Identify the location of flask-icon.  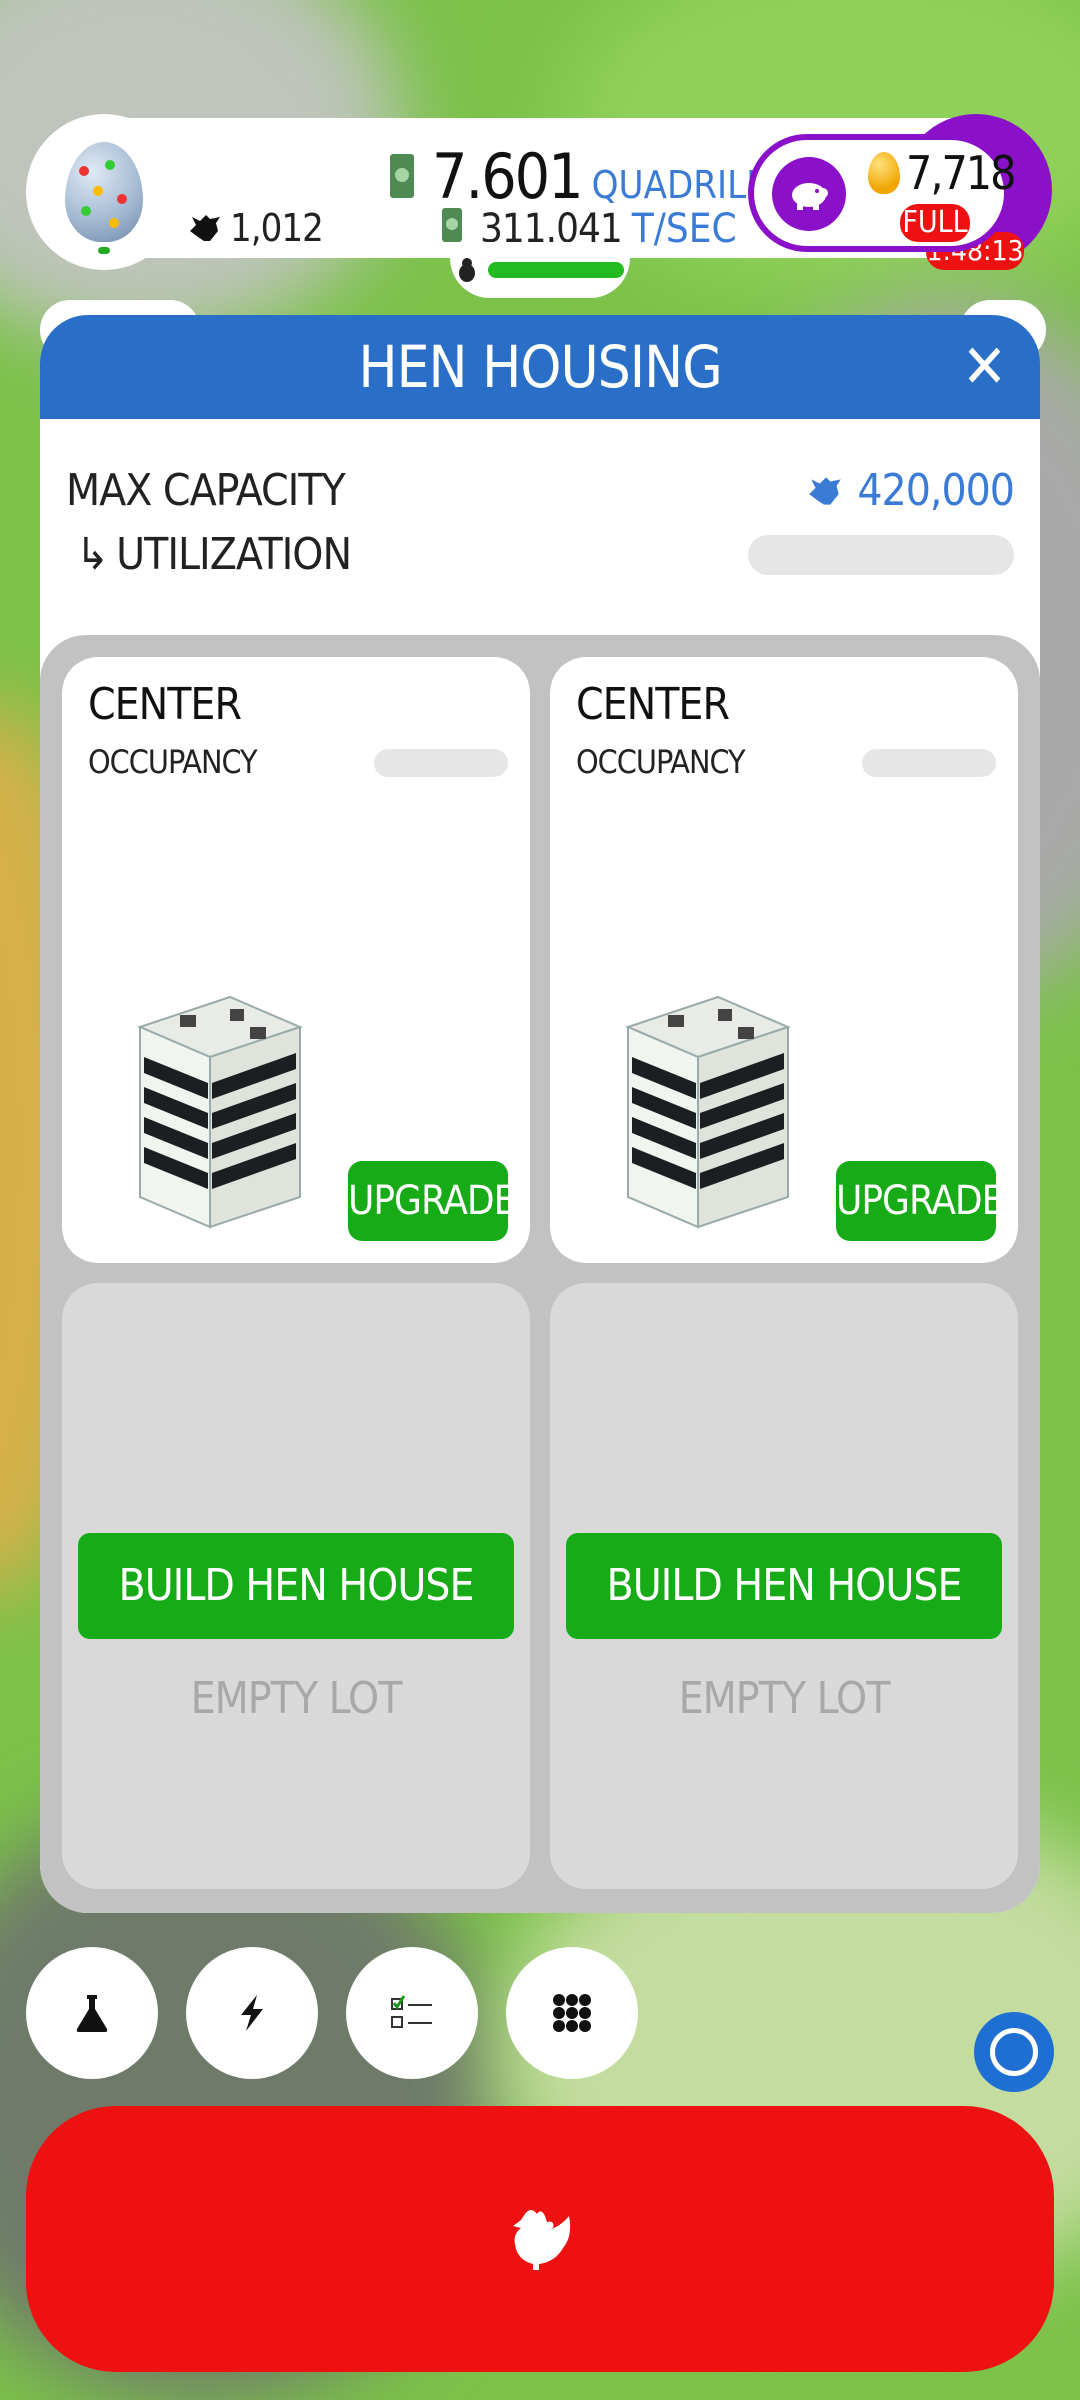
(92, 2013).